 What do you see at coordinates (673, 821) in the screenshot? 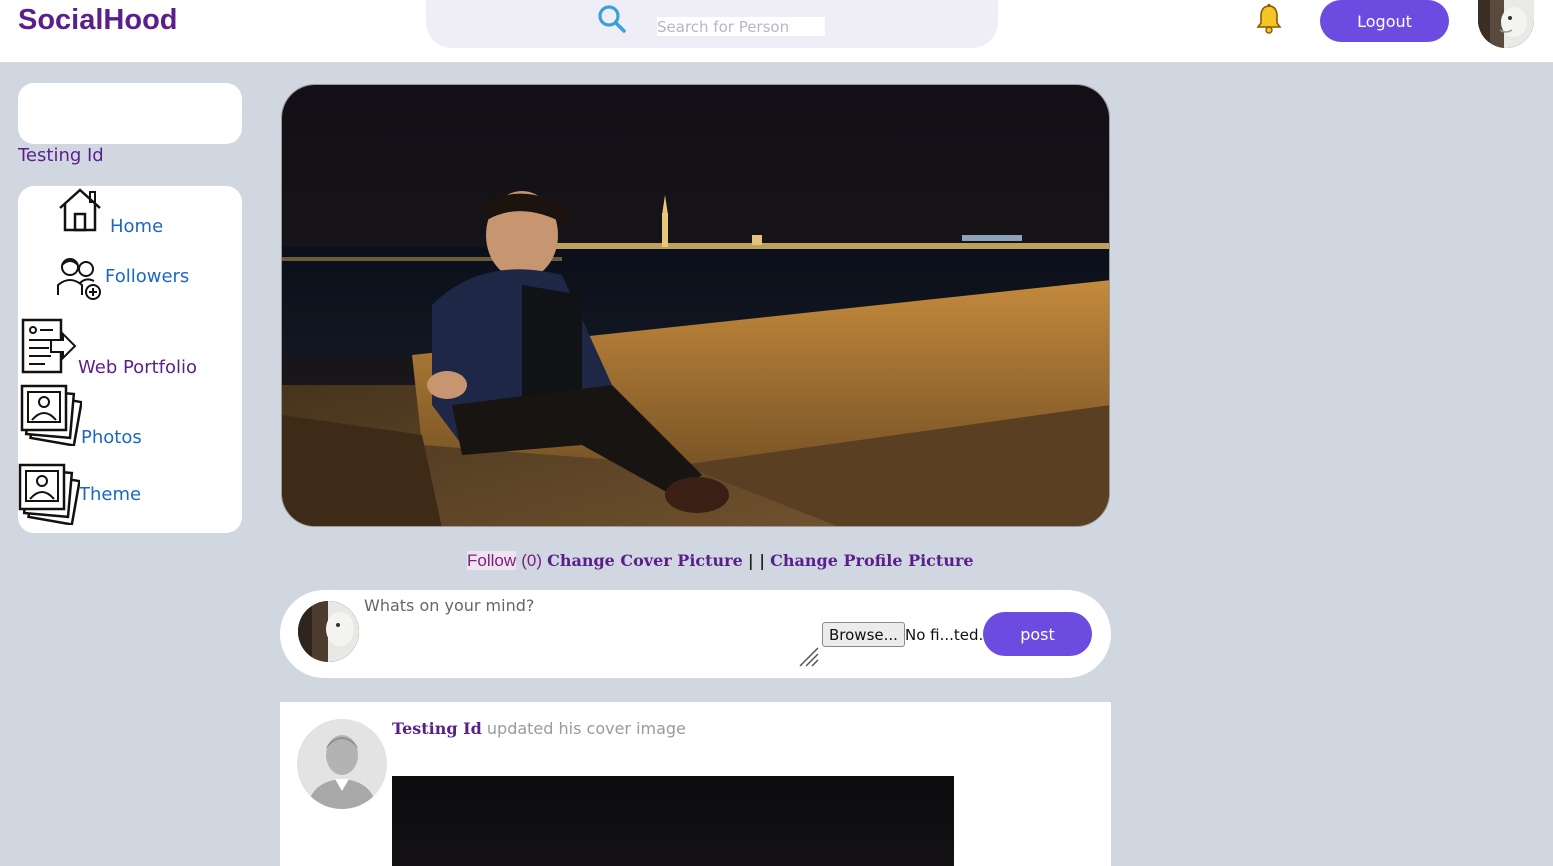
I see `feed-post-image` at bounding box center [673, 821].